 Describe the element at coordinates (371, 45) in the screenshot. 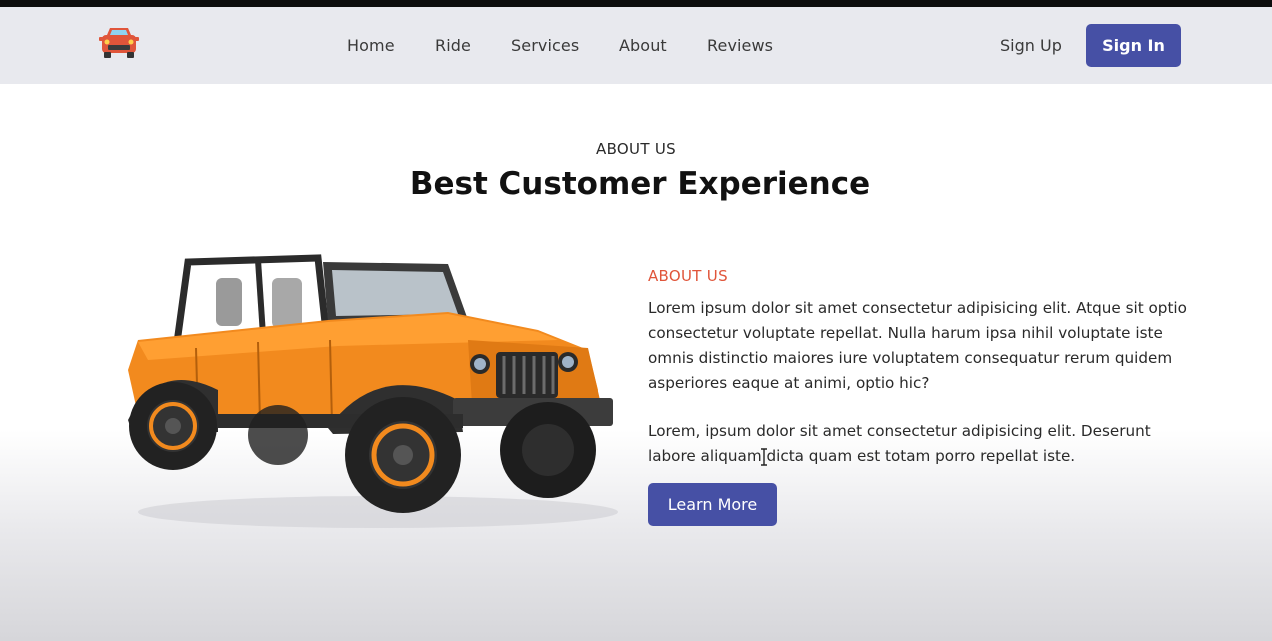

I see `nav-home: Home` at that location.